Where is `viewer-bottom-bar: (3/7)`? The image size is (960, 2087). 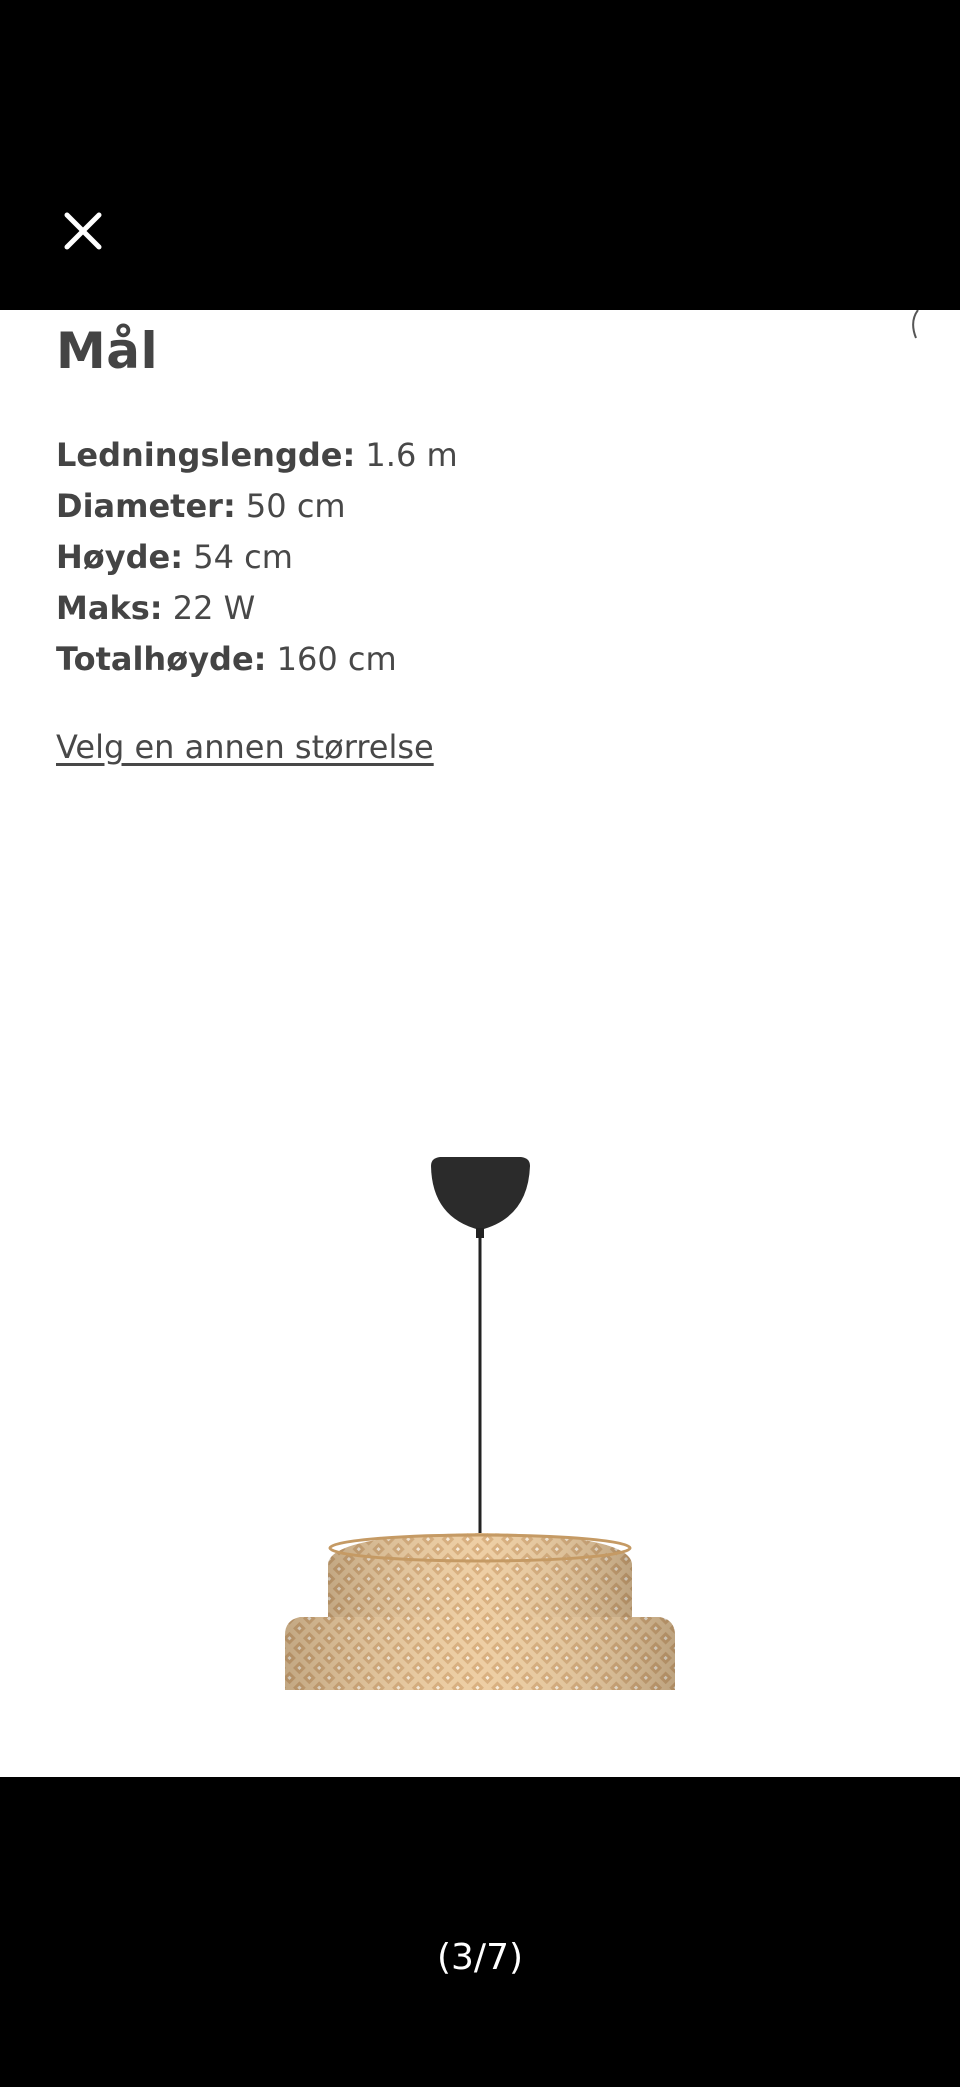 viewer-bottom-bar: (3/7) is located at coordinates (480, 1932).